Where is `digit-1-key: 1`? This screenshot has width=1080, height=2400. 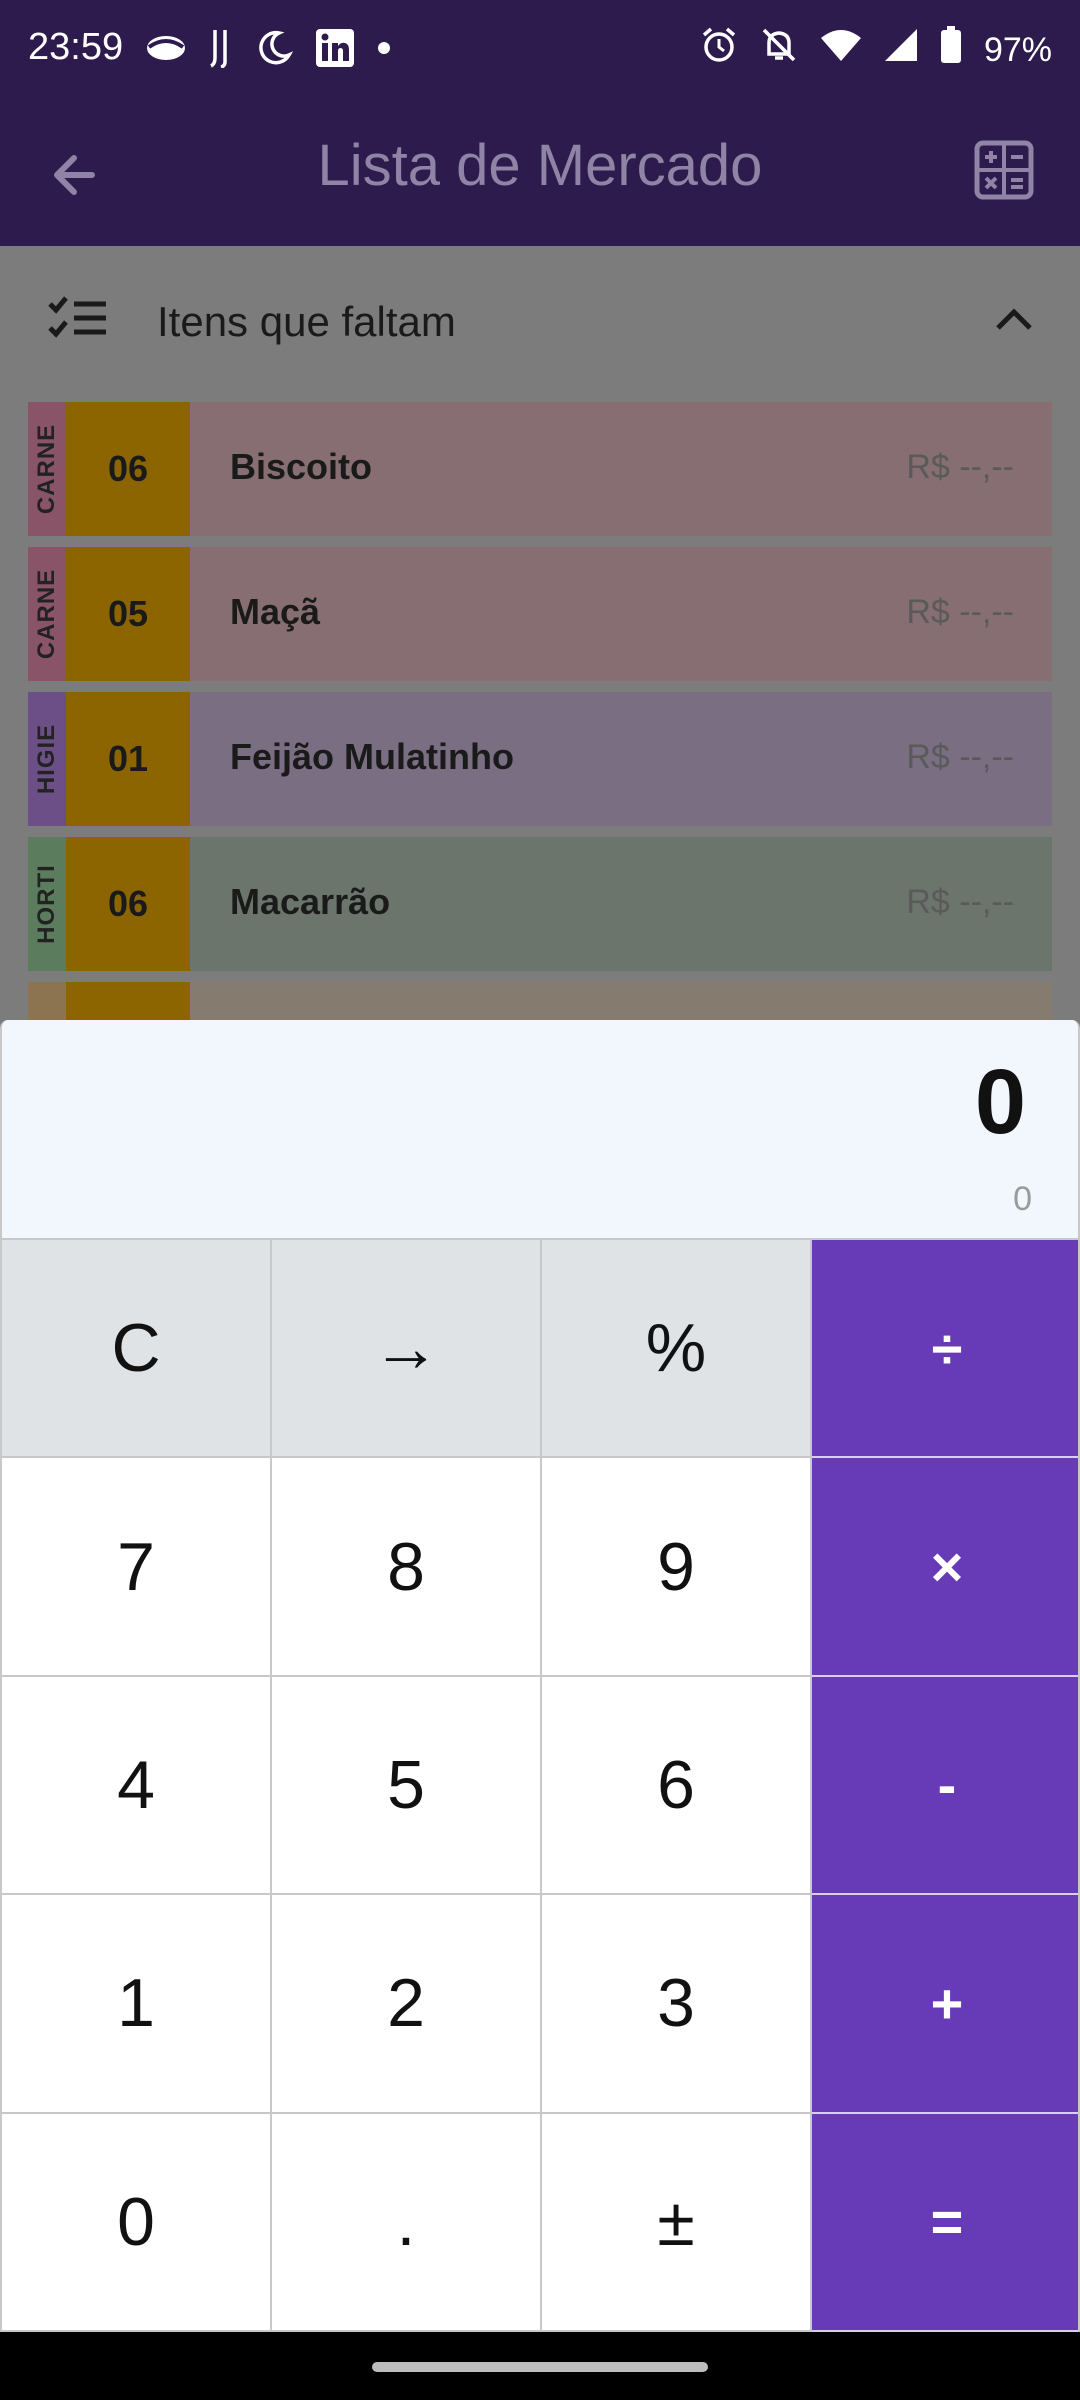 digit-1-key: 1 is located at coordinates (137, 2004).